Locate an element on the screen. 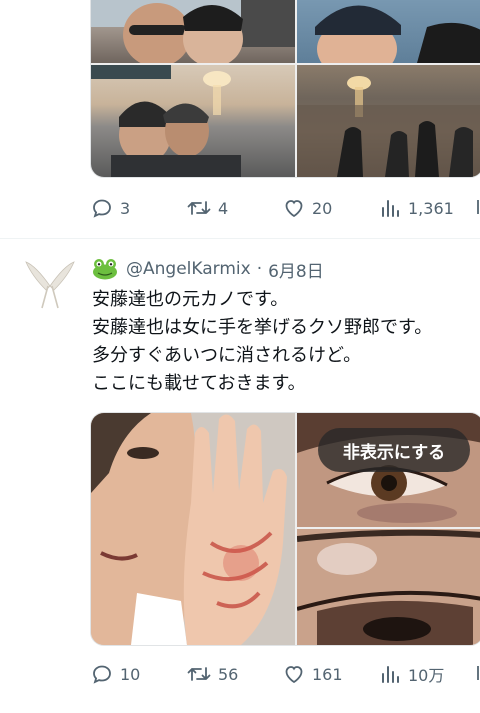  tweet2-share-button is located at coordinates (476, 674).